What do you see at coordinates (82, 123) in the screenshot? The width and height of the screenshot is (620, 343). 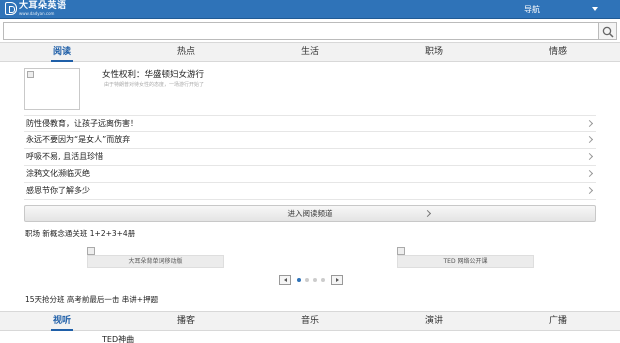 I see `list-item-label: 防性侵教育，让孩子远离伤害！` at bounding box center [82, 123].